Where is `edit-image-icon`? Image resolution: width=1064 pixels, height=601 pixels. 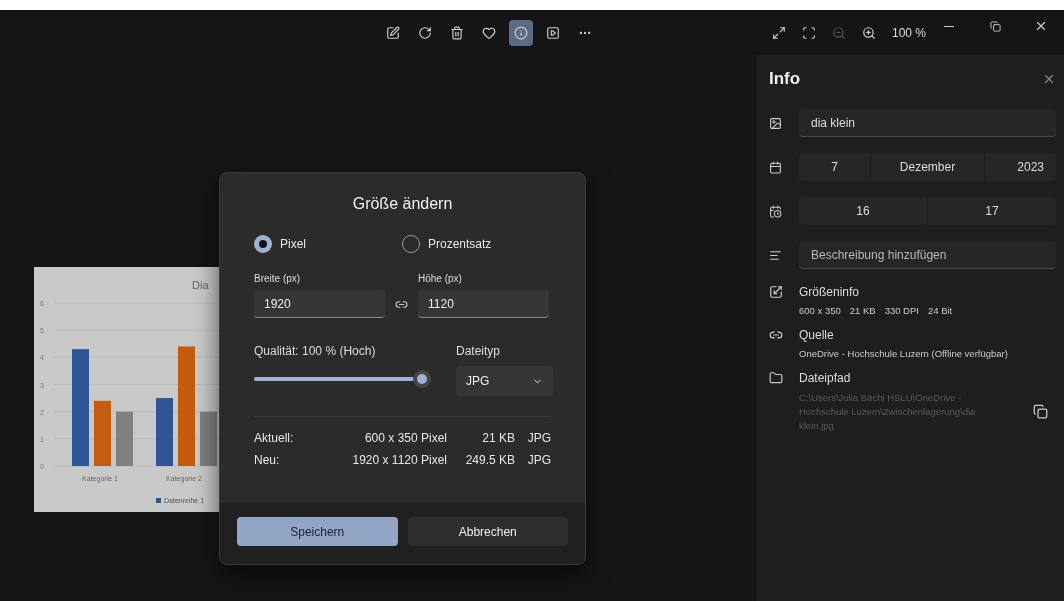 edit-image-icon is located at coordinates (393, 32).